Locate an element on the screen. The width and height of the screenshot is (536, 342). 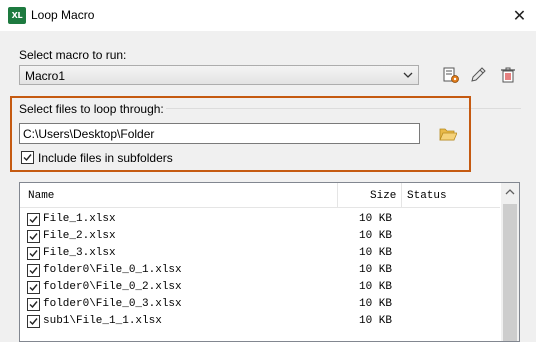
edit-pencil-icon is located at coordinates (478, 75).